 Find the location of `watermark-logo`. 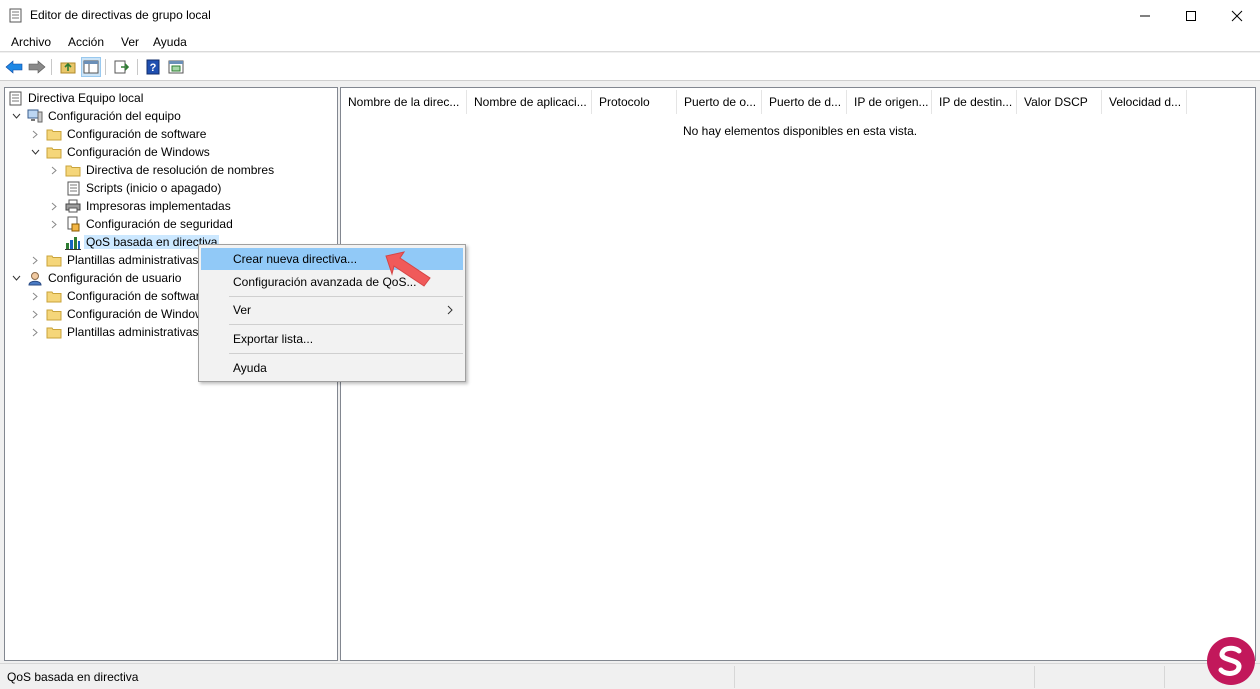

watermark-logo is located at coordinates (1231, 661).